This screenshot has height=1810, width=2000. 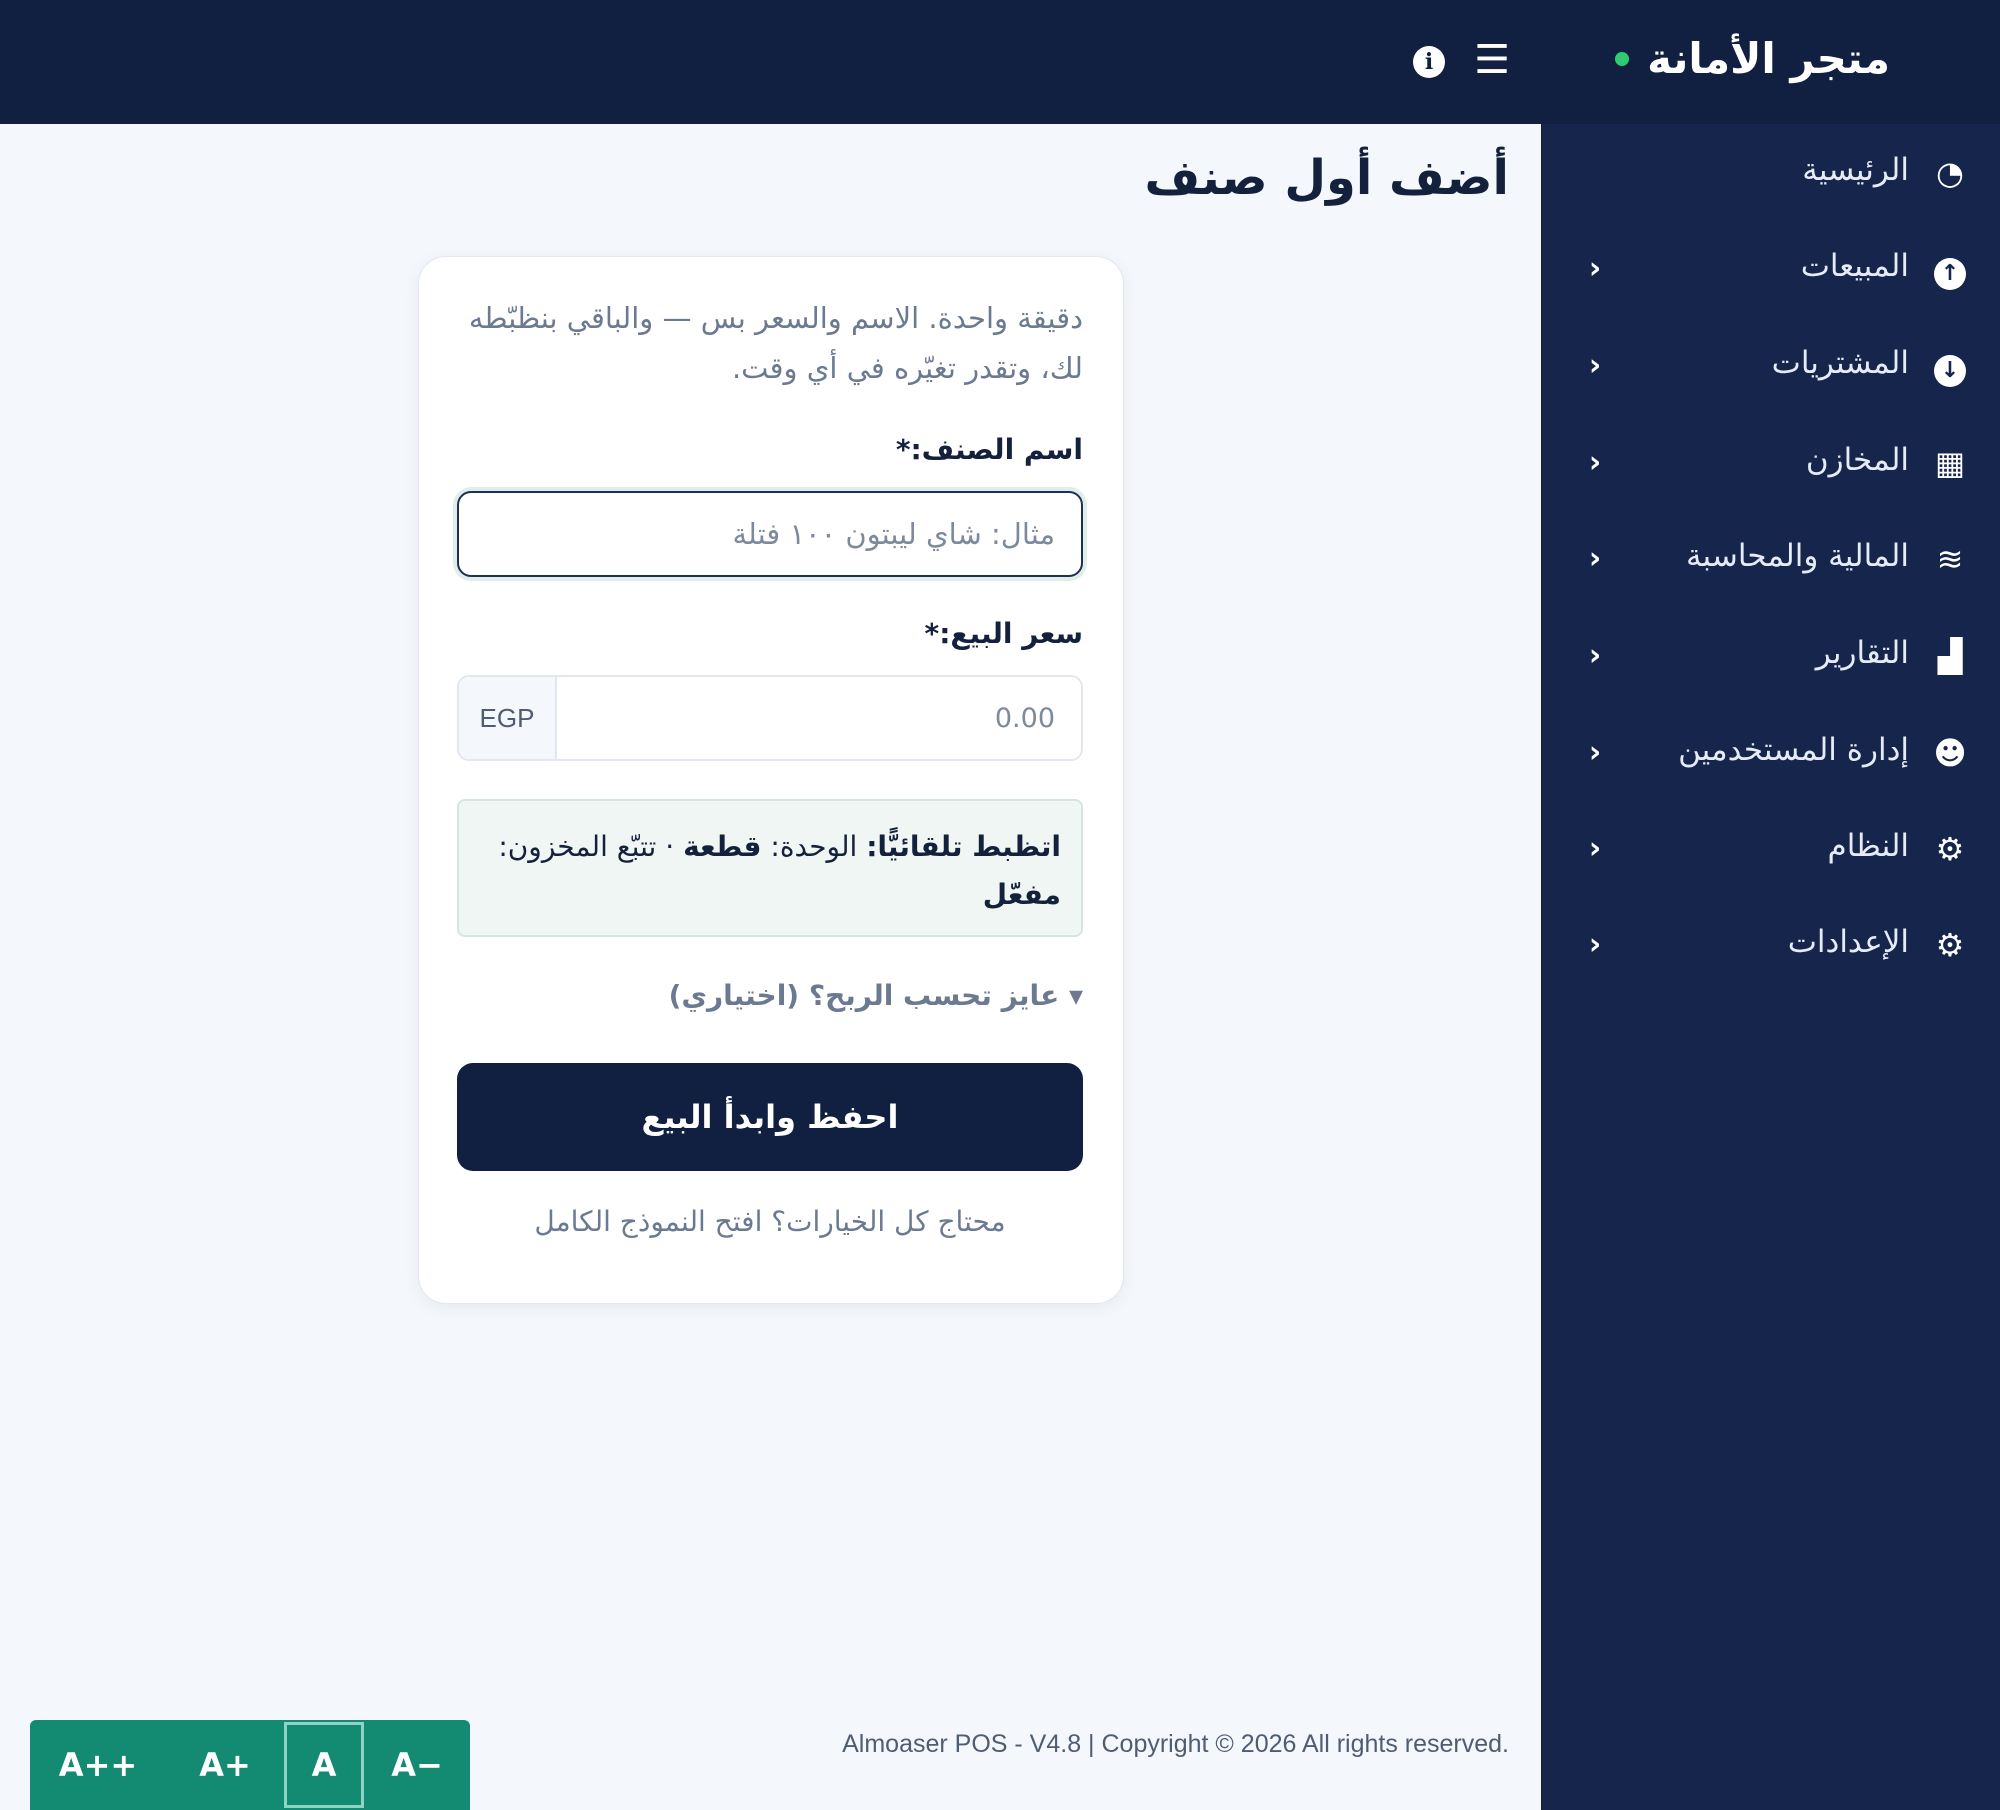 What do you see at coordinates (1797, 556) in the screenshot?
I see `sidebar-item-label: المالية والمحاسبة` at bounding box center [1797, 556].